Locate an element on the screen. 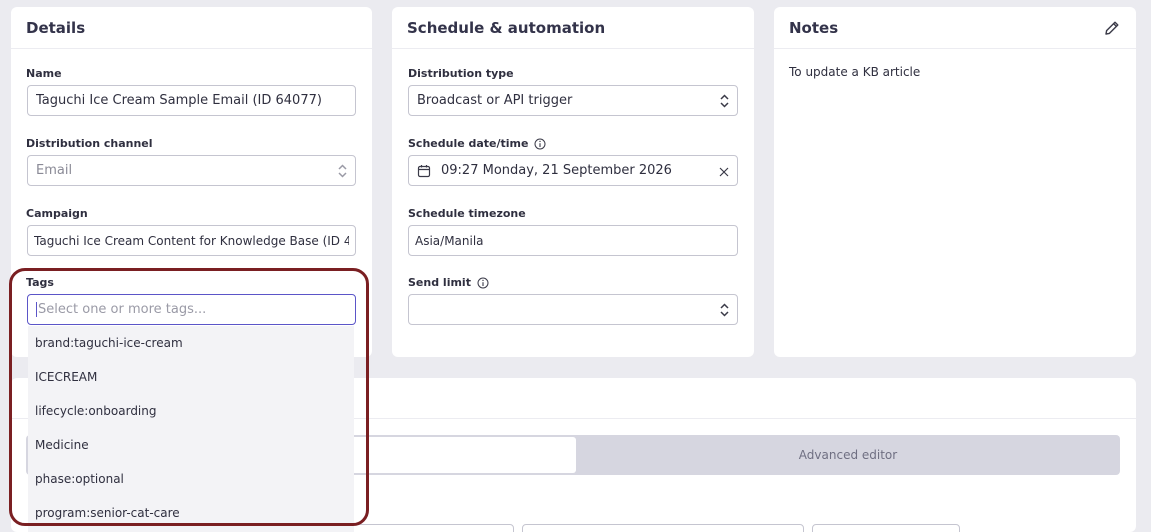  schedule-timezone-value: Asia/Manila is located at coordinates (449, 240).